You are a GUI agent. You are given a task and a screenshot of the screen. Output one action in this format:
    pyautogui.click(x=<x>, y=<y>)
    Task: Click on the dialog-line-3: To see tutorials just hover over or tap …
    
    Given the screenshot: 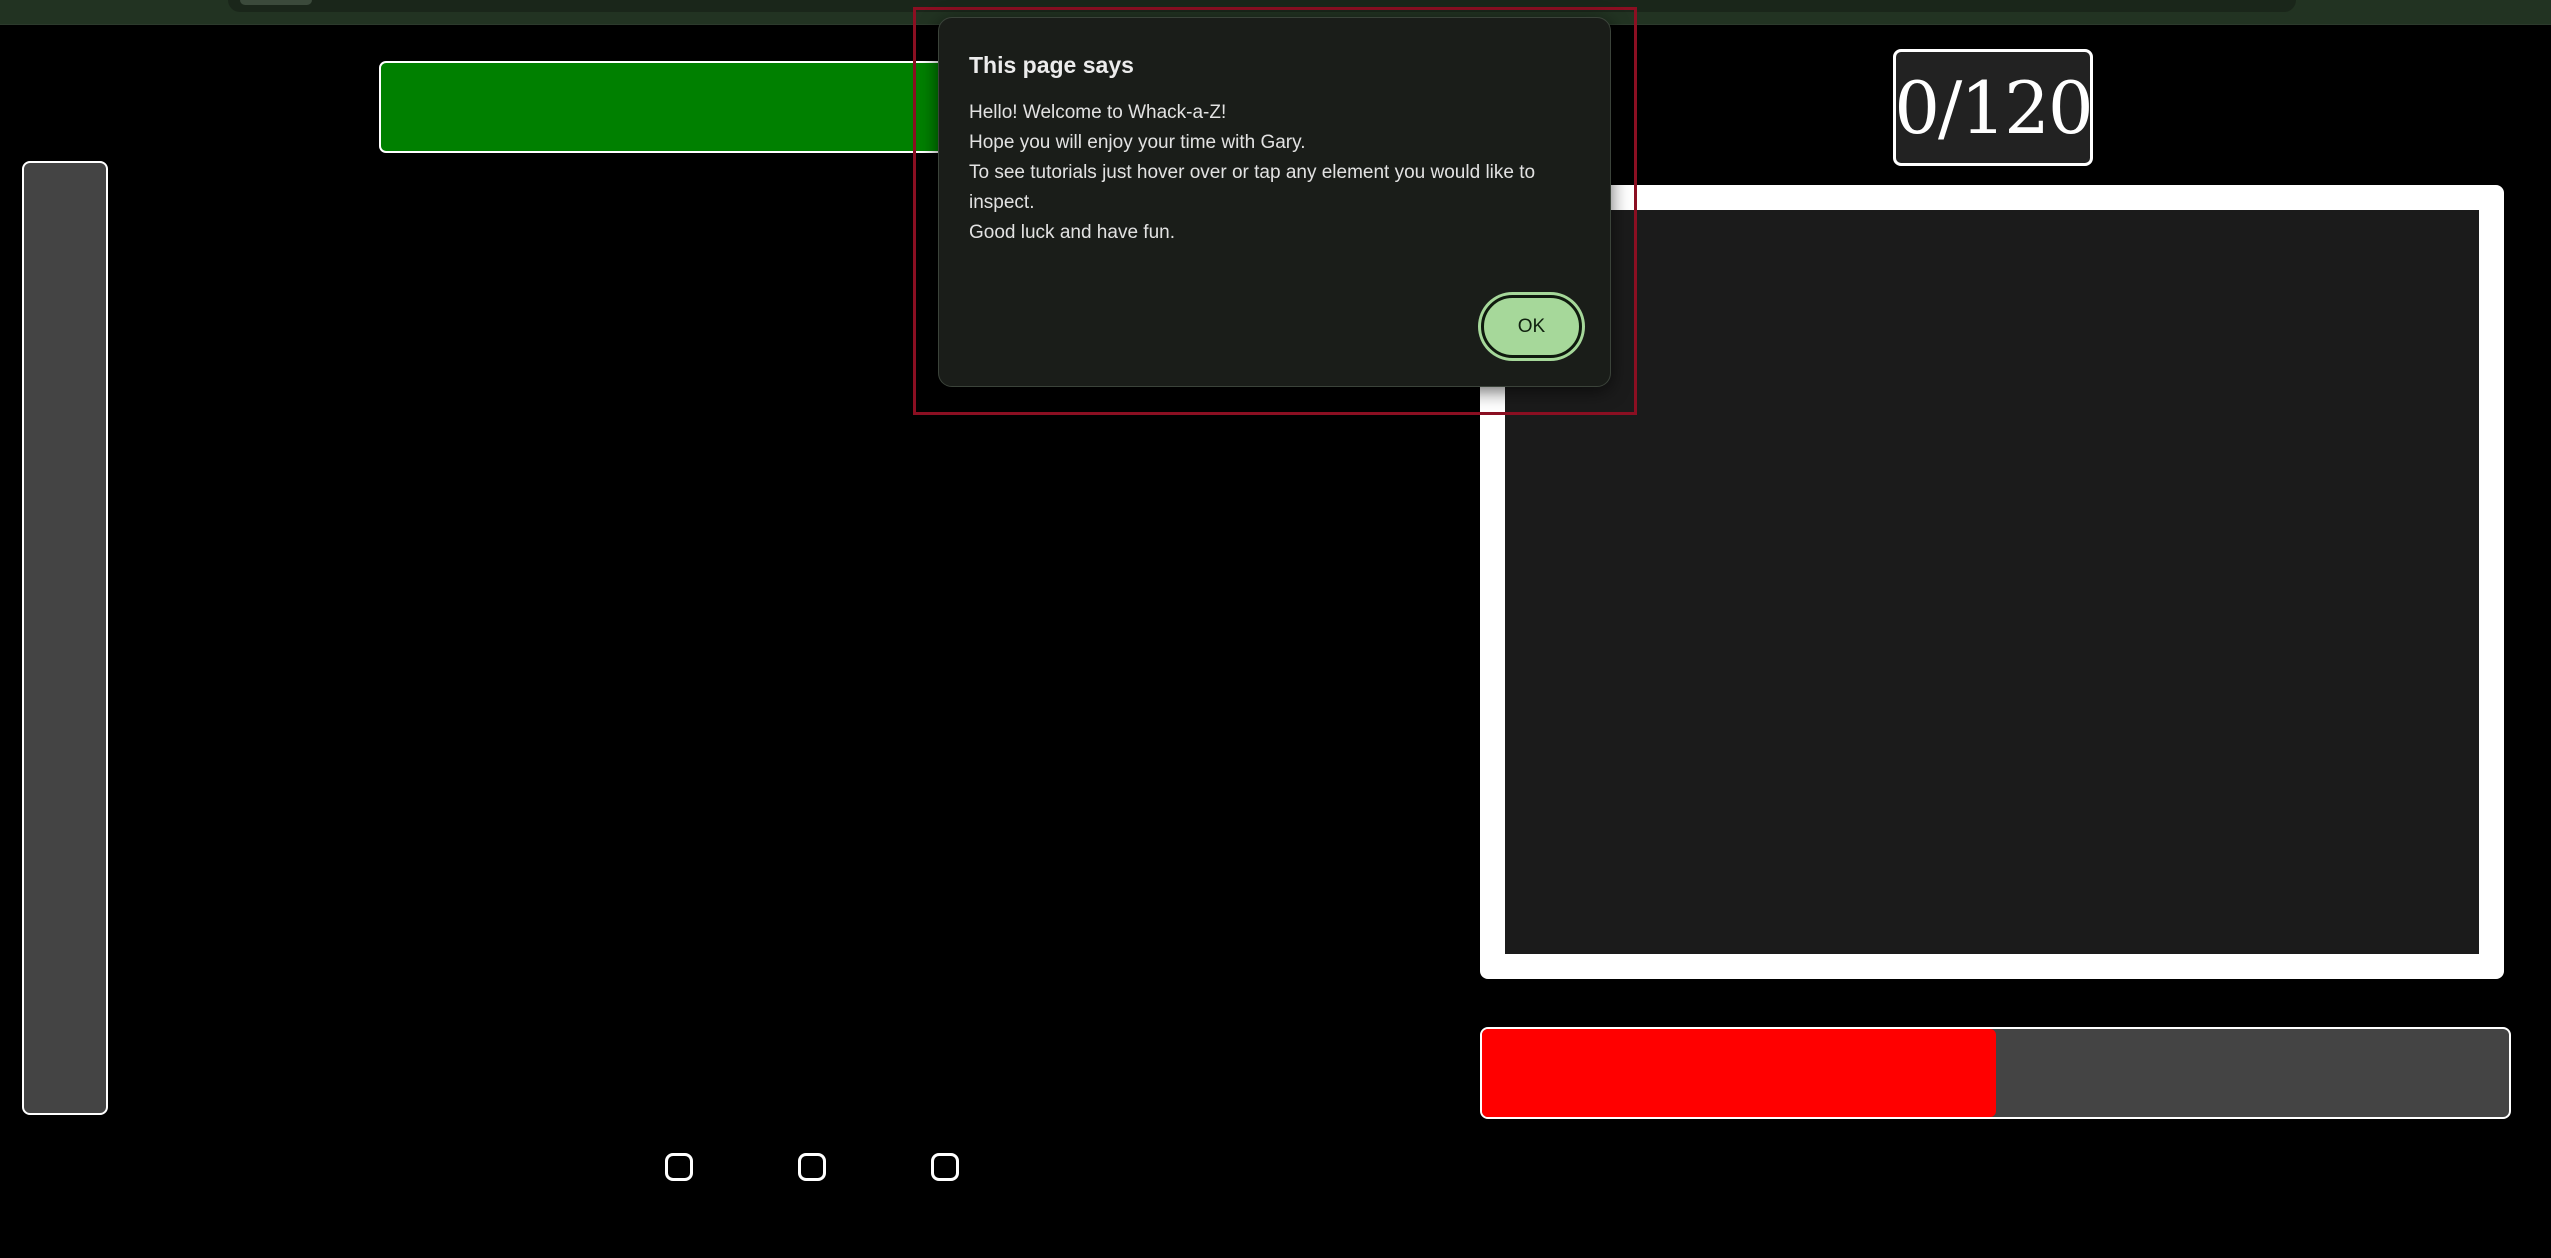 What is the action you would take?
    pyautogui.click(x=1252, y=187)
    